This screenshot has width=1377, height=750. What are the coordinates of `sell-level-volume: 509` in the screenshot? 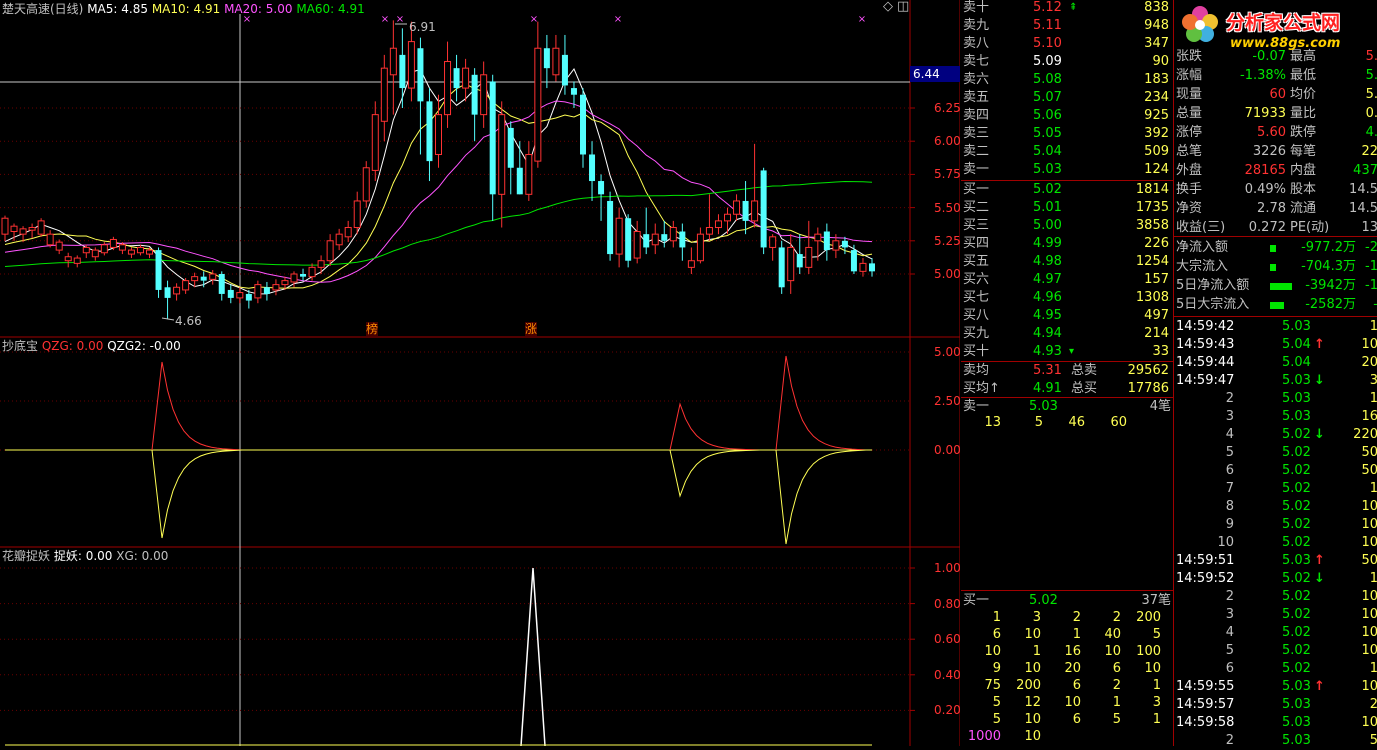 It's located at (1156, 151).